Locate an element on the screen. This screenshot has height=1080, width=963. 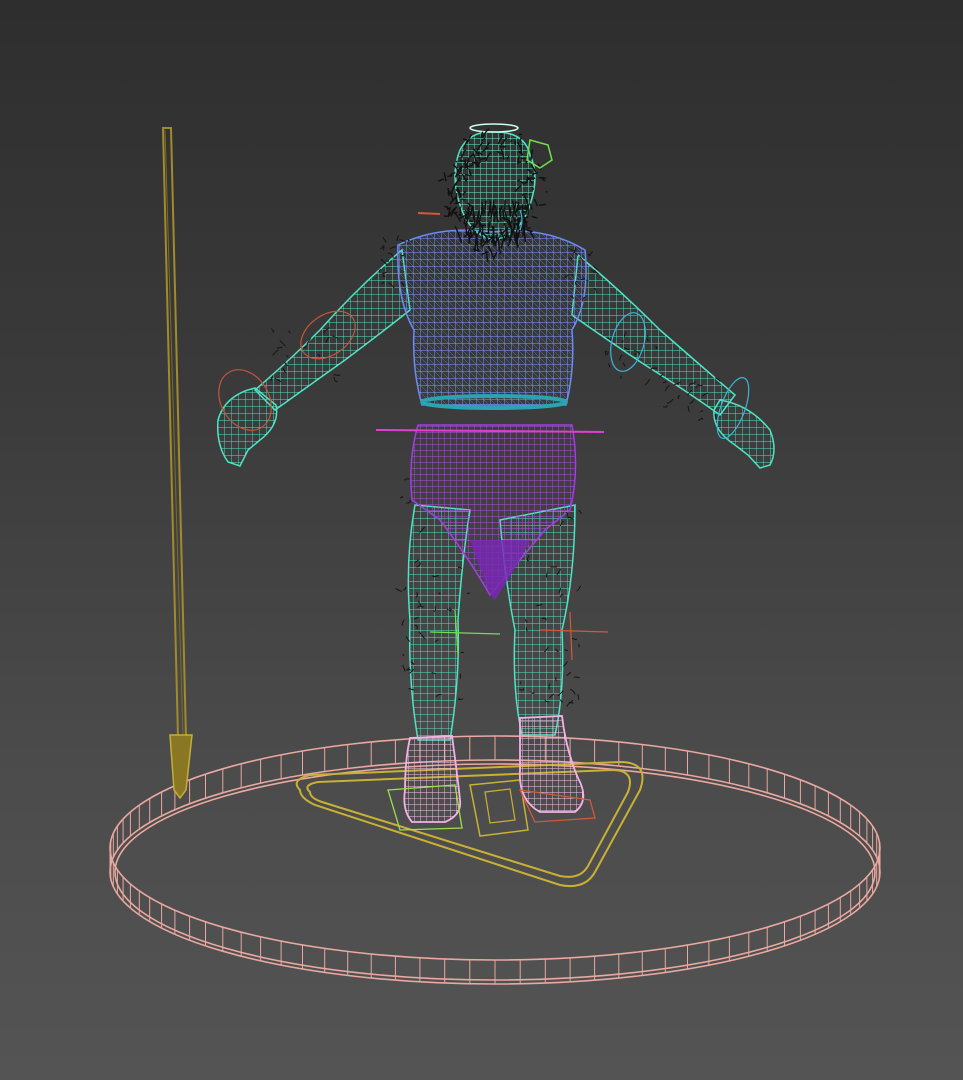
root-control is located at coordinates (469, 824).